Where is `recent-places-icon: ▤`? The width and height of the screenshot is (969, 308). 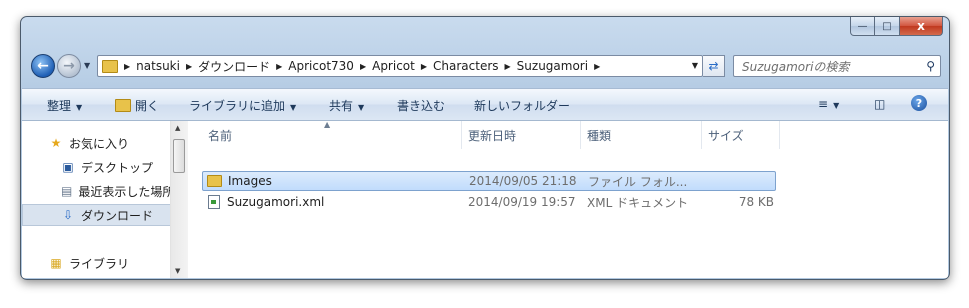
recent-places-icon: ▤ is located at coordinates (67, 191).